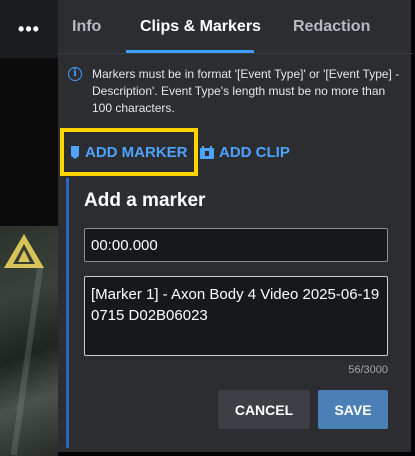  Describe the element at coordinates (27, 361) in the screenshot. I see `video-streak` at that location.